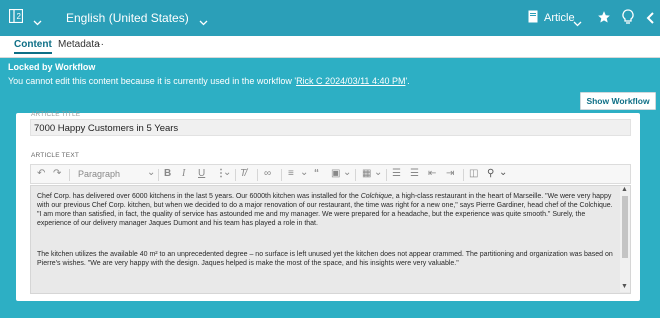 This screenshot has height=318, width=660. Describe the element at coordinates (559, 18) in the screenshot. I see `doc-type-selector: Article` at that location.